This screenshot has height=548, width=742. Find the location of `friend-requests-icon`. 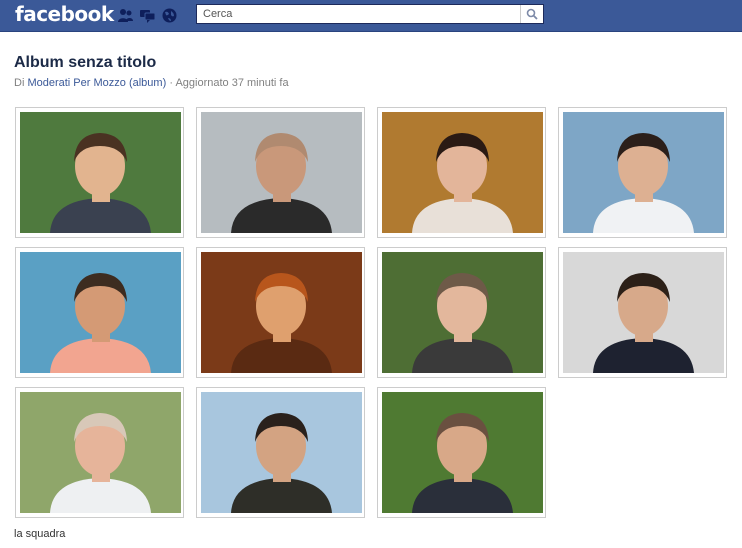

friend-requests-icon is located at coordinates (125, 15).